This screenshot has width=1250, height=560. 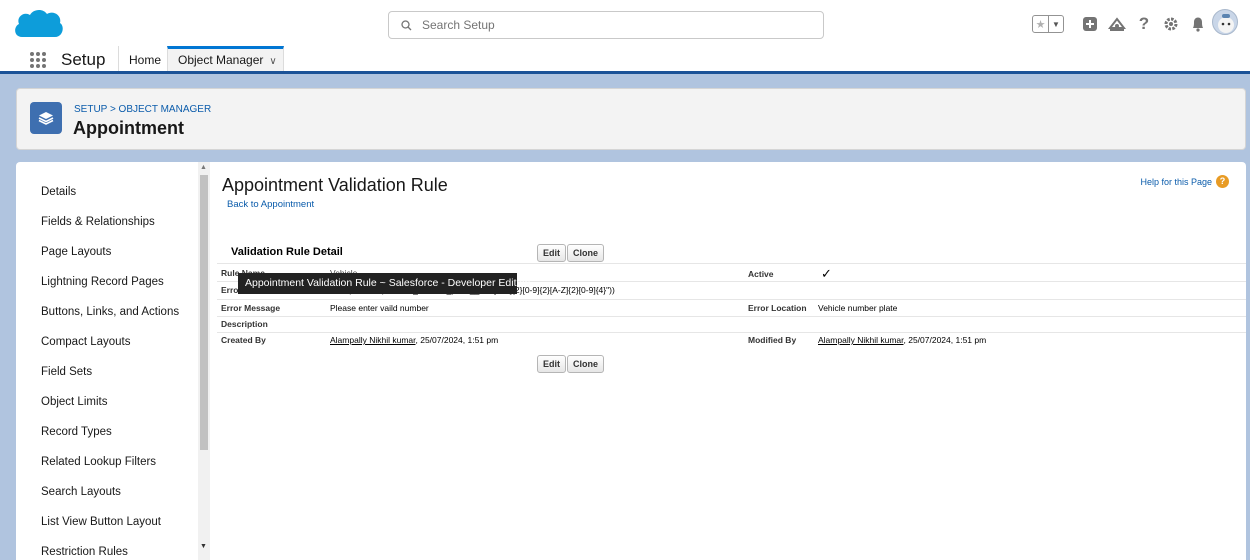 What do you see at coordinates (1198, 24) in the screenshot?
I see `notifications-bell-icon` at bounding box center [1198, 24].